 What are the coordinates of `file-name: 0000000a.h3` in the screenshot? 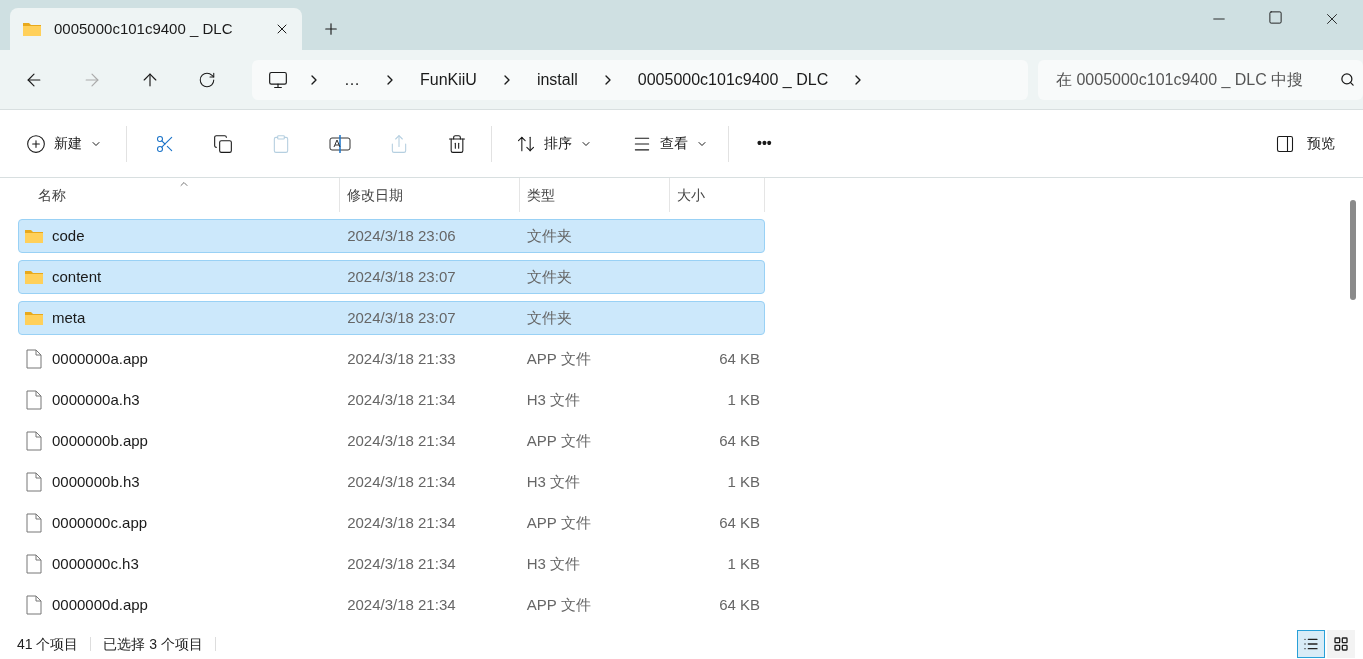 It's located at (96, 399).